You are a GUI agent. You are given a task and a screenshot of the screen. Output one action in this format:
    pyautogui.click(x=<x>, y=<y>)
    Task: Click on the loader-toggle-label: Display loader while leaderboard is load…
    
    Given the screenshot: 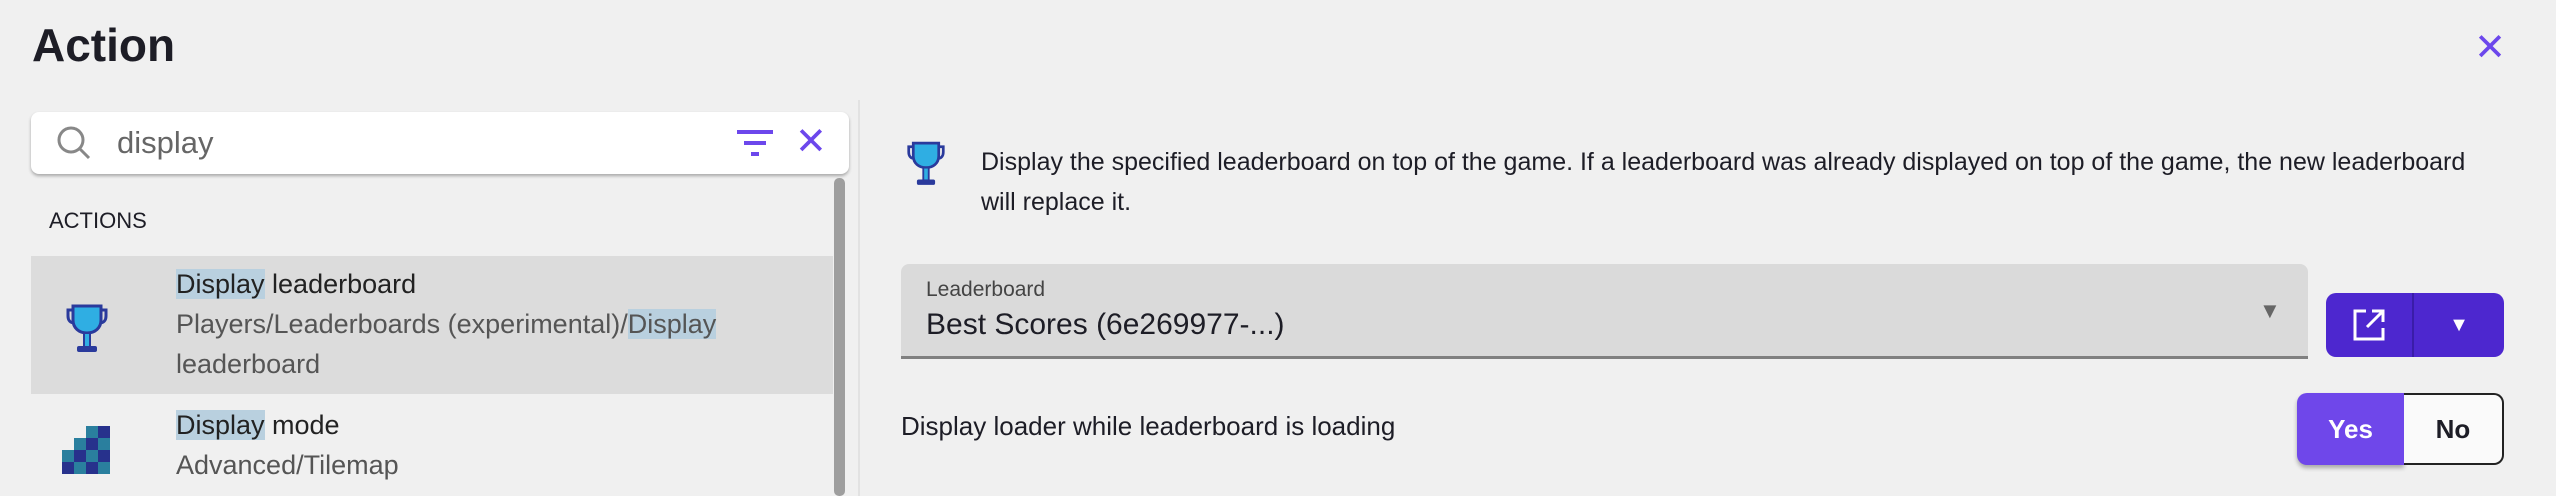 What is the action you would take?
    pyautogui.click(x=1148, y=426)
    